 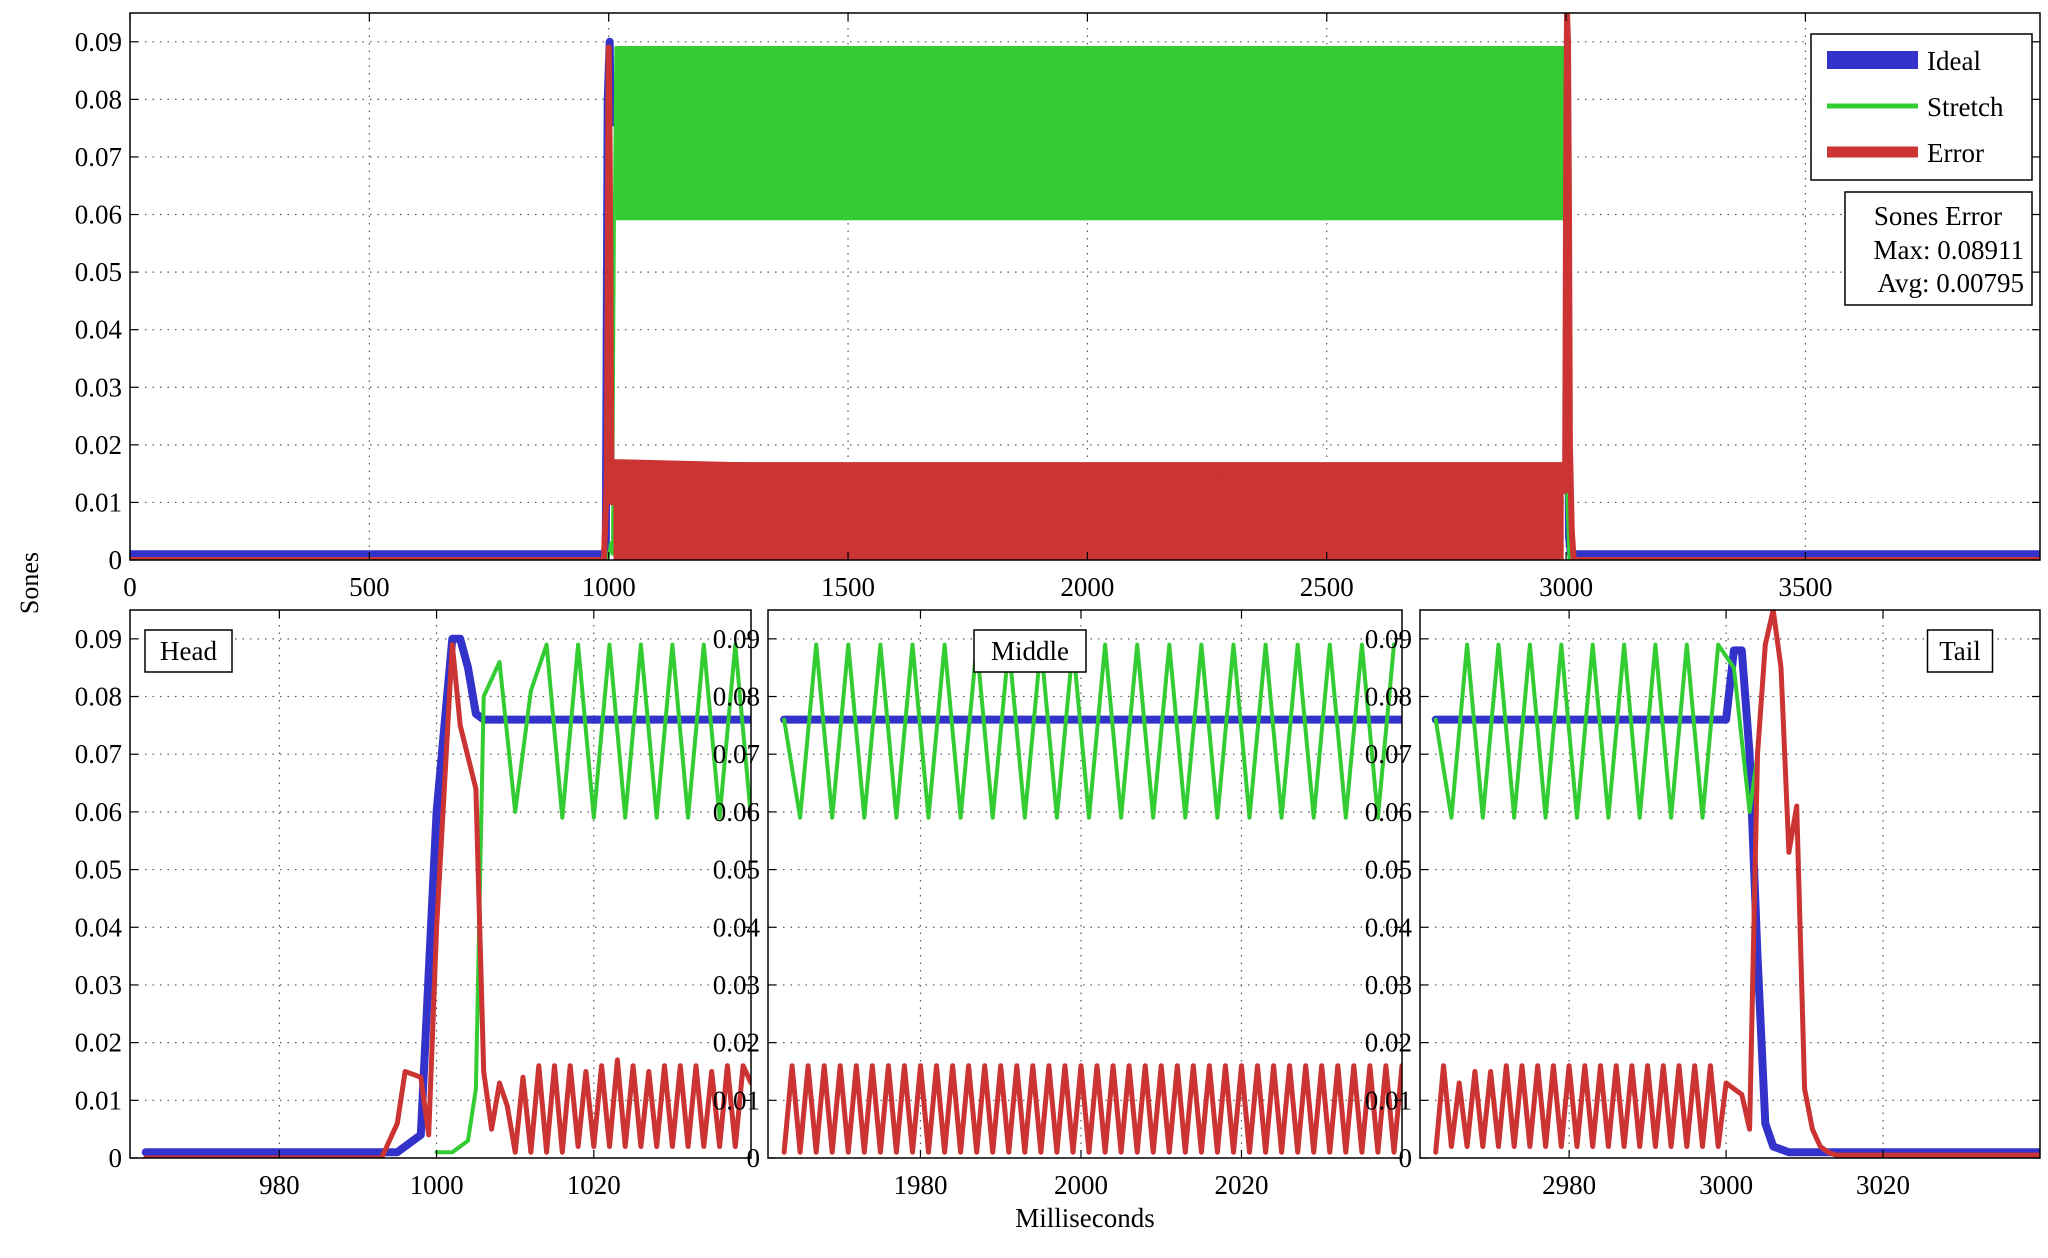 What do you see at coordinates (1089, 134) in the screenshot?
I see `series-band-stretch` at bounding box center [1089, 134].